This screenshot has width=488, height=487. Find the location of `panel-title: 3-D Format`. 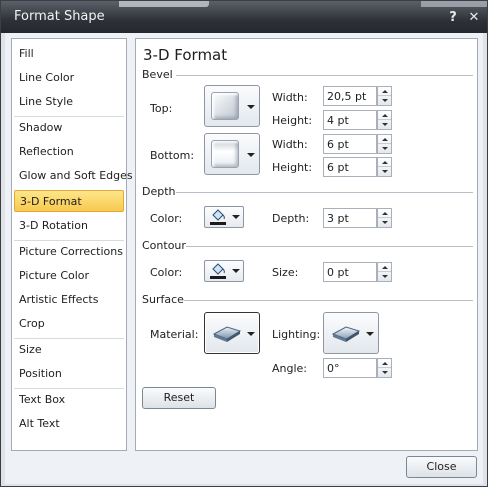

panel-title: 3-D Format is located at coordinates (185, 55).